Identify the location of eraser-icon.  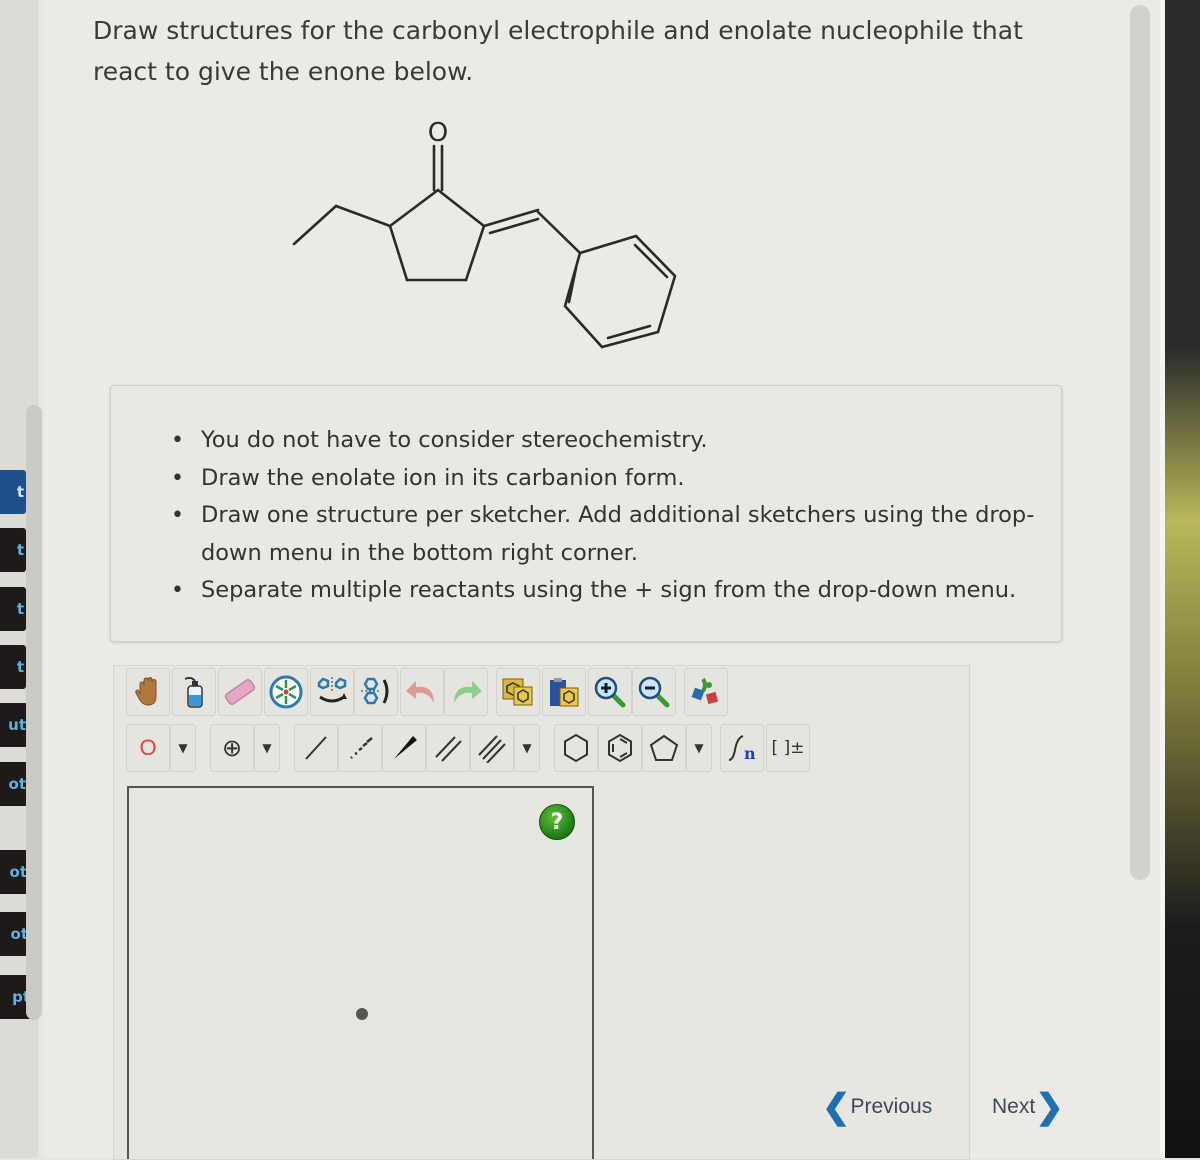
(240, 692).